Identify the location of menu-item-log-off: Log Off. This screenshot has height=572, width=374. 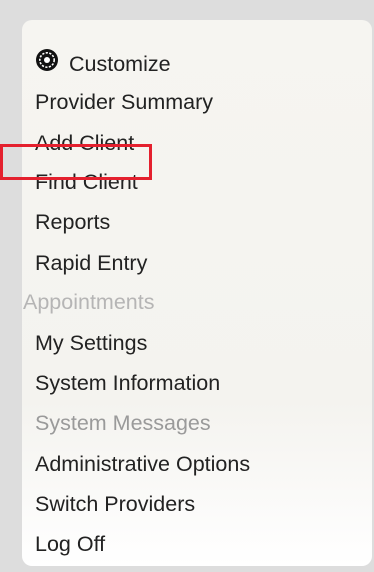
(70, 544).